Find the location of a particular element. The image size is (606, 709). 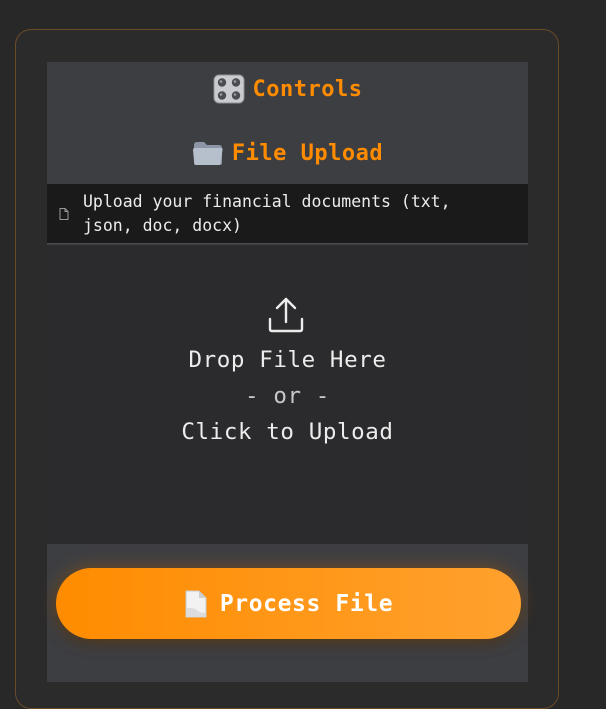

page-icon is located at coordinates (196, 603).